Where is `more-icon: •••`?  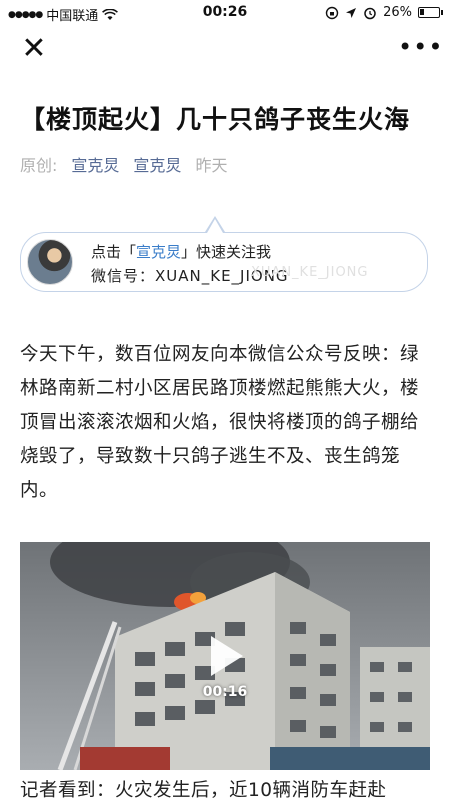
more-icon: ••• is located at coordinates (420, 49).